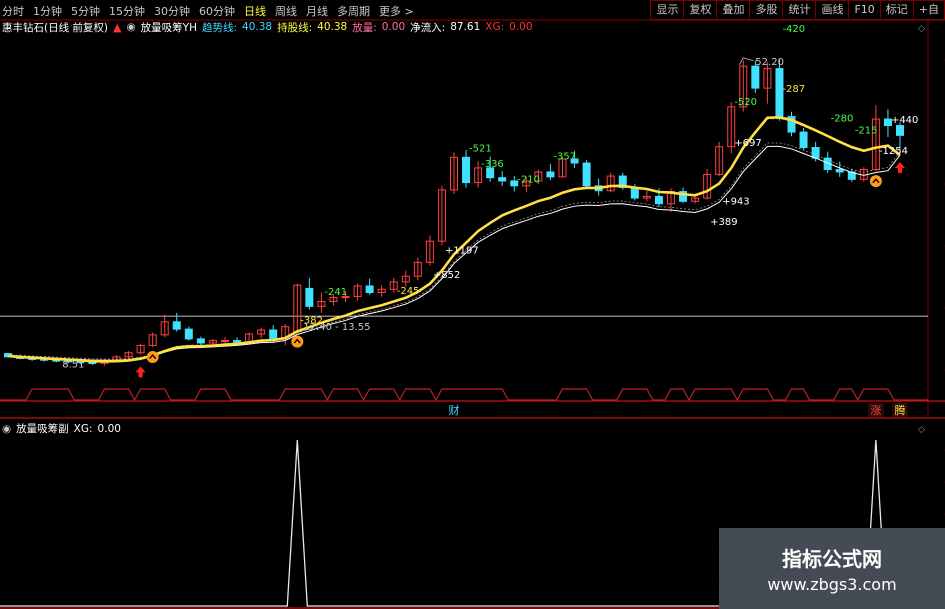  I want to click on flow-label: +697, so click(747, 143).